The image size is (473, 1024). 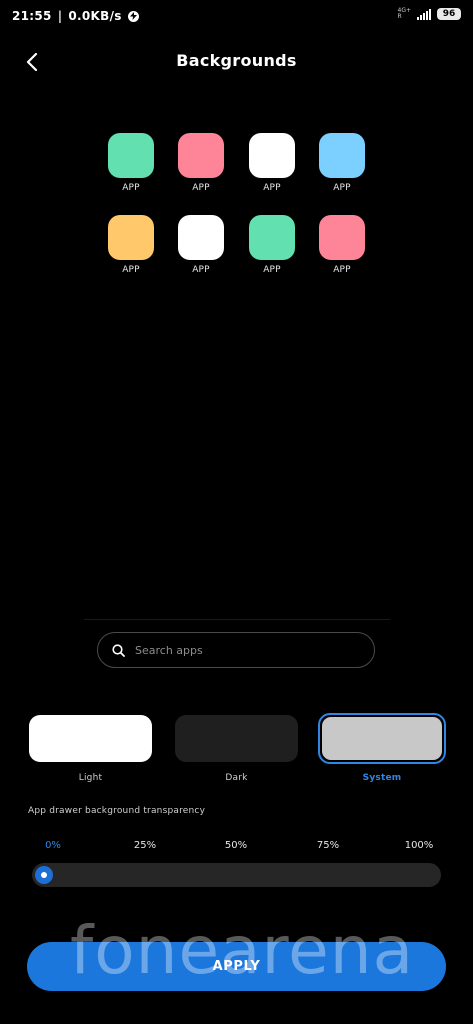 What do you see at coordinates (236, 17) in the screenshot?
I see `status-bar: 21:55 | 0.0KB/s 4G+ R 96` at bounding box center [236, 17].